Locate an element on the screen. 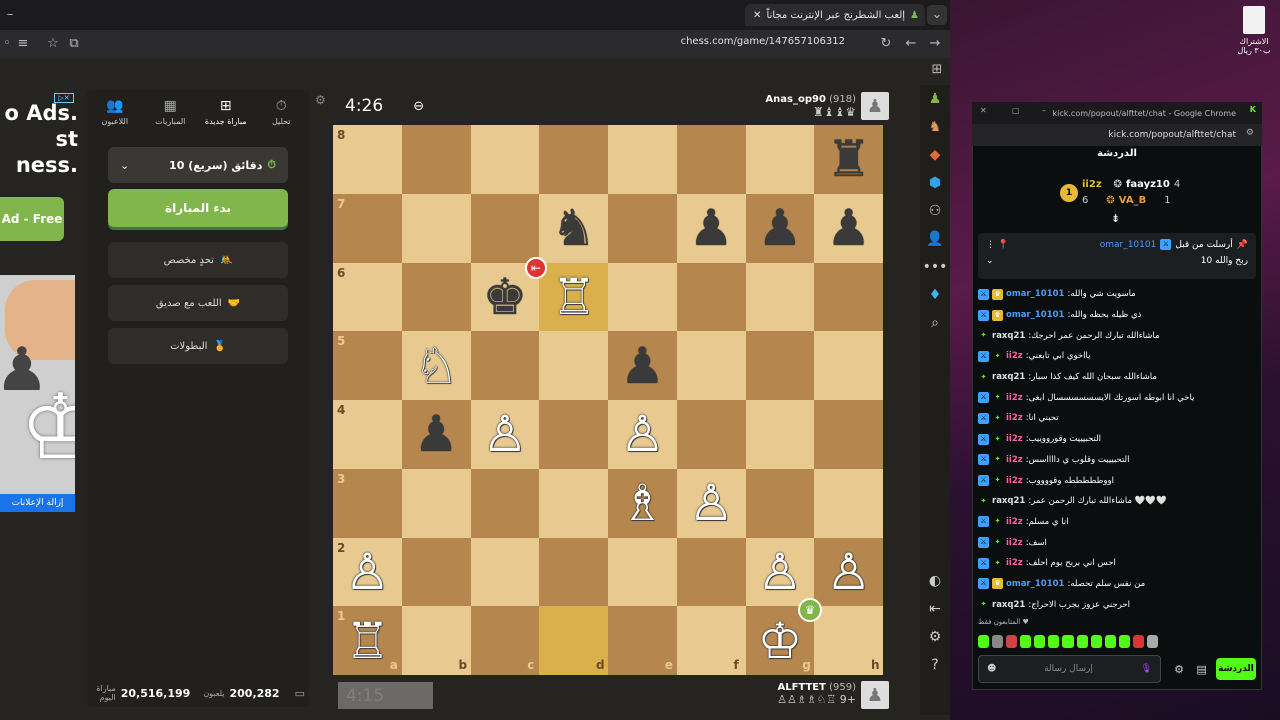 The width and height of the screenshot is (1280, 720). desktop-file-icon: الاشتراك ب٣٠ ريال is located at coordinates (1254, 34).